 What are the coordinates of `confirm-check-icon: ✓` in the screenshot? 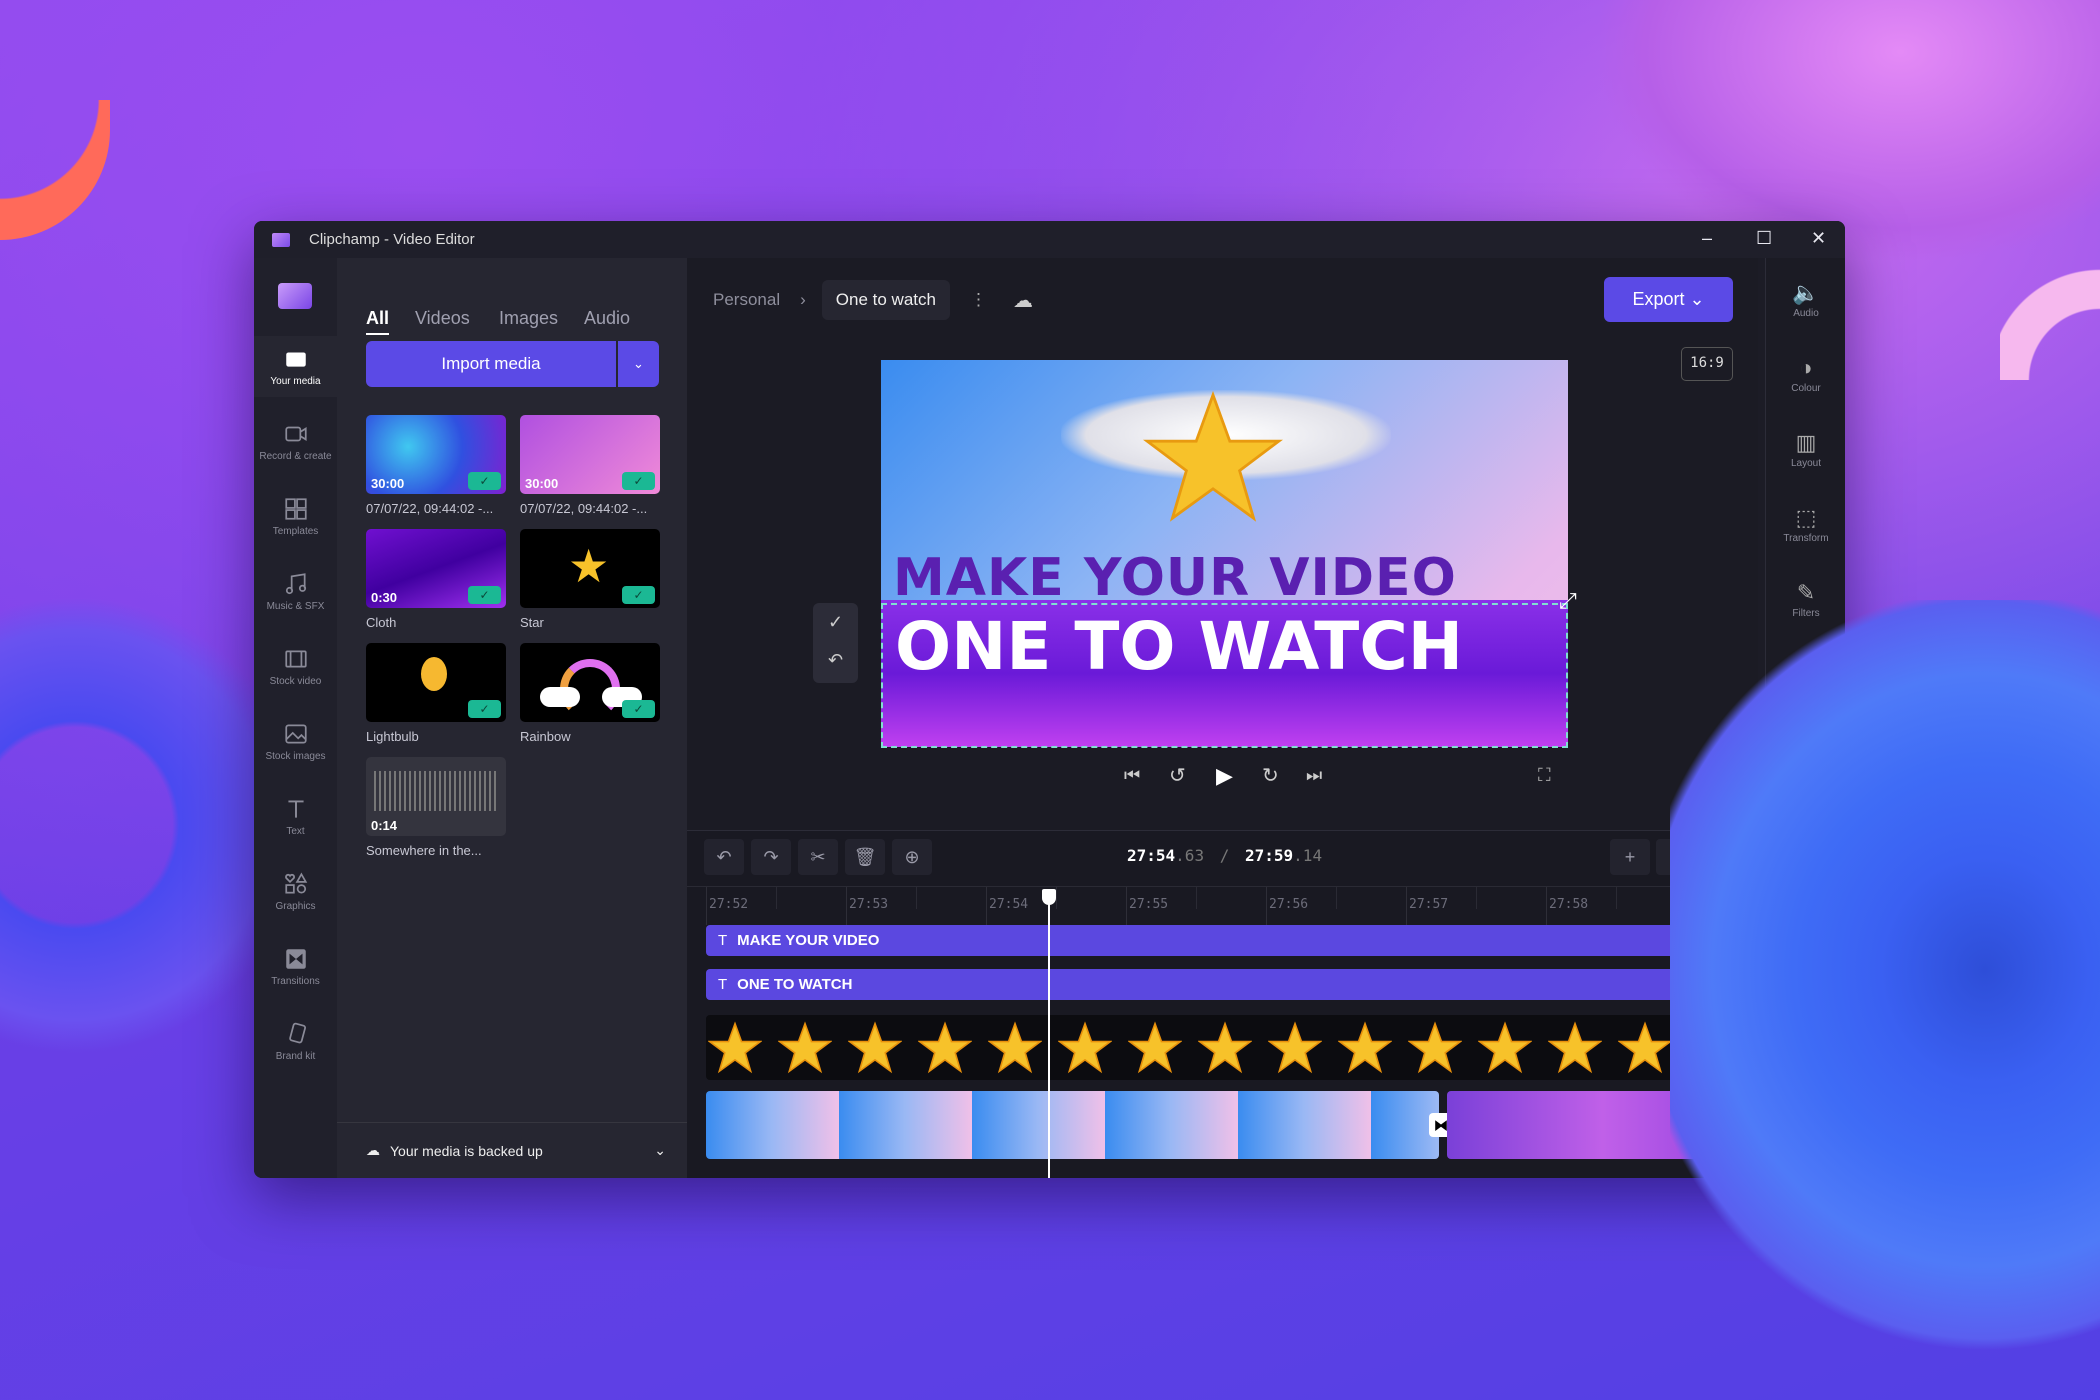 It's located at (835, 622).